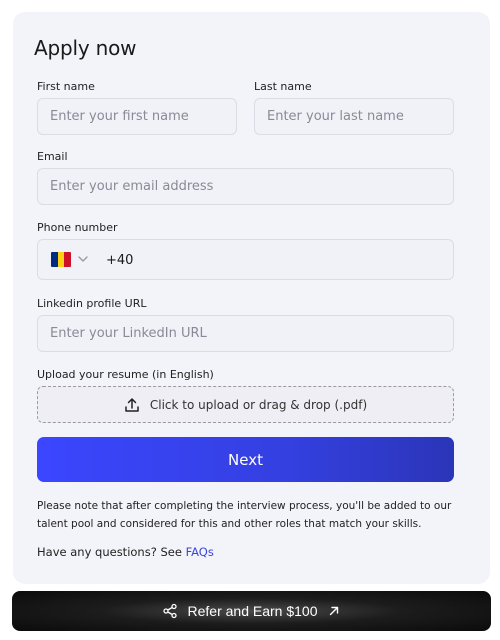 The width and height of the screenshot is (500, 640). Describe the element at coordinates (354, 116) in the screenshot. I see `last-name-input` at that location.